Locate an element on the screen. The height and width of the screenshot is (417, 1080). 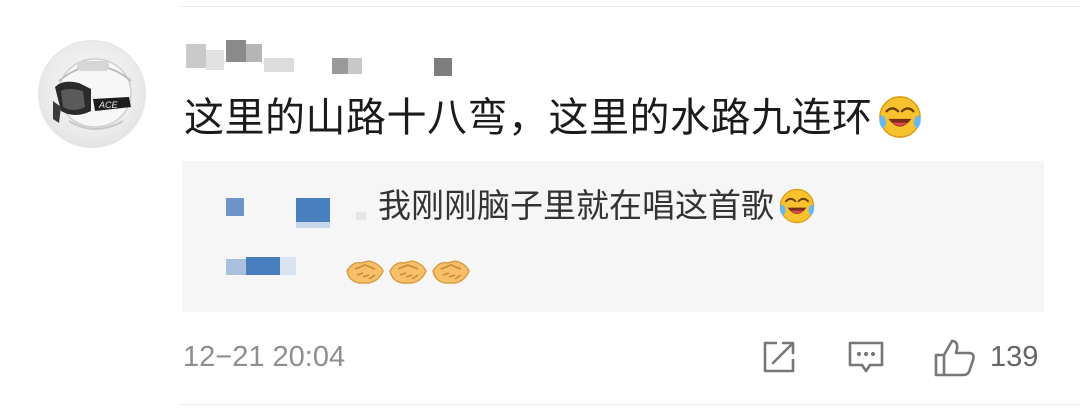
comment-button is located at coordinates (866, 358).